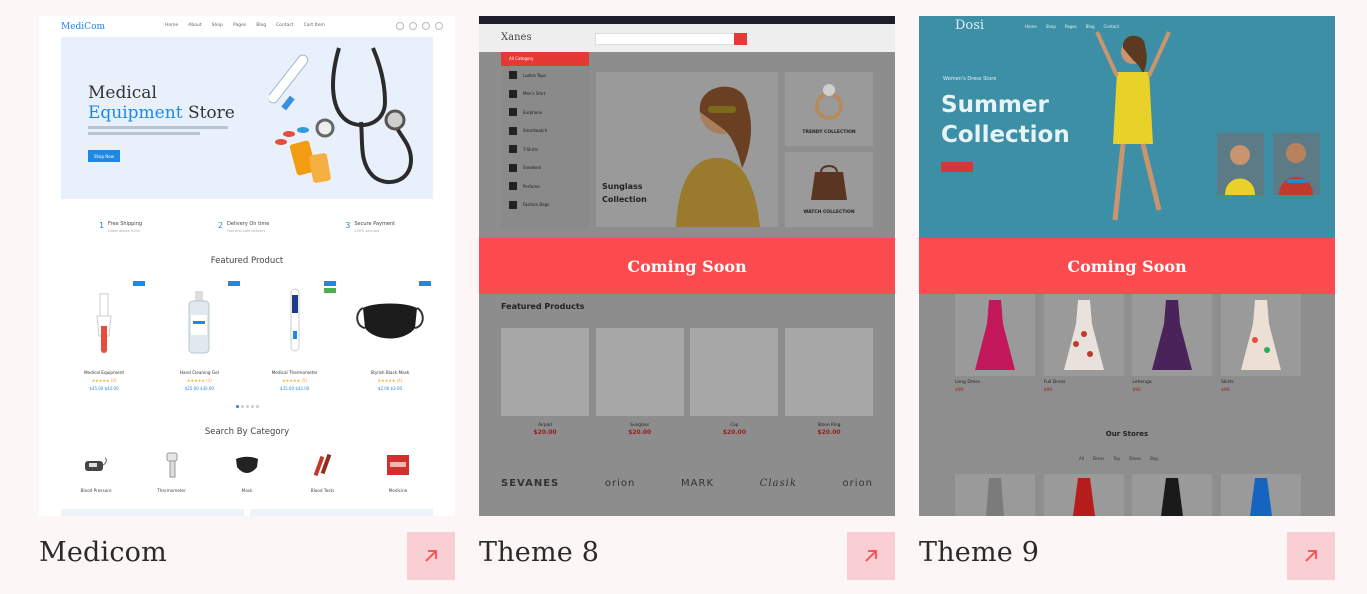  Describe the element at coordinates (1005, 120) in the screenshot. I see `hero-title: Summer Collection` at that location.